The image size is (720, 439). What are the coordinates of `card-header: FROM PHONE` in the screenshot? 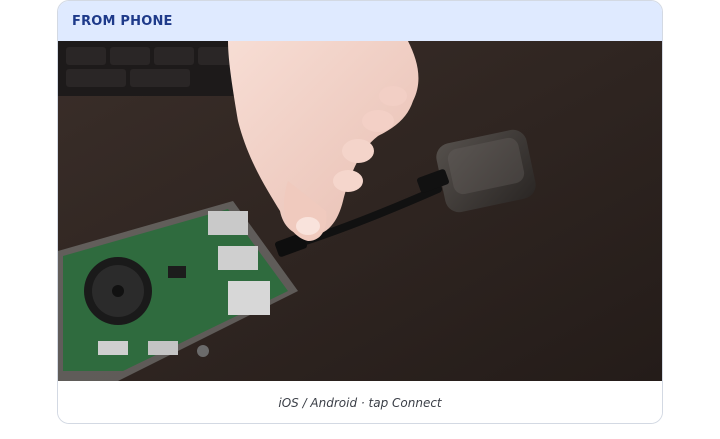 It's located at (360, 21).